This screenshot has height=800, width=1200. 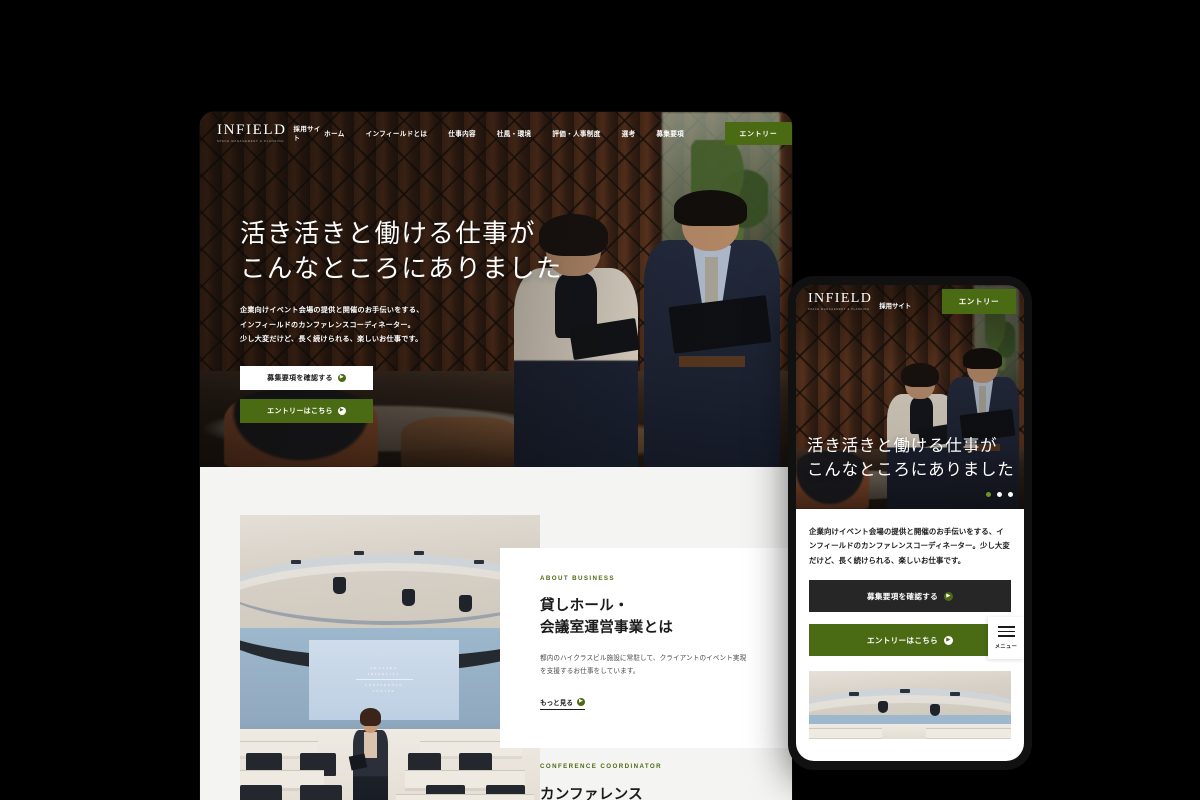 What do you see at coordinates (388, 233) in the screenshot?
I see `hero-headline-line1: 活き活きと働ける仕事が` at bounding box center [388, 233].